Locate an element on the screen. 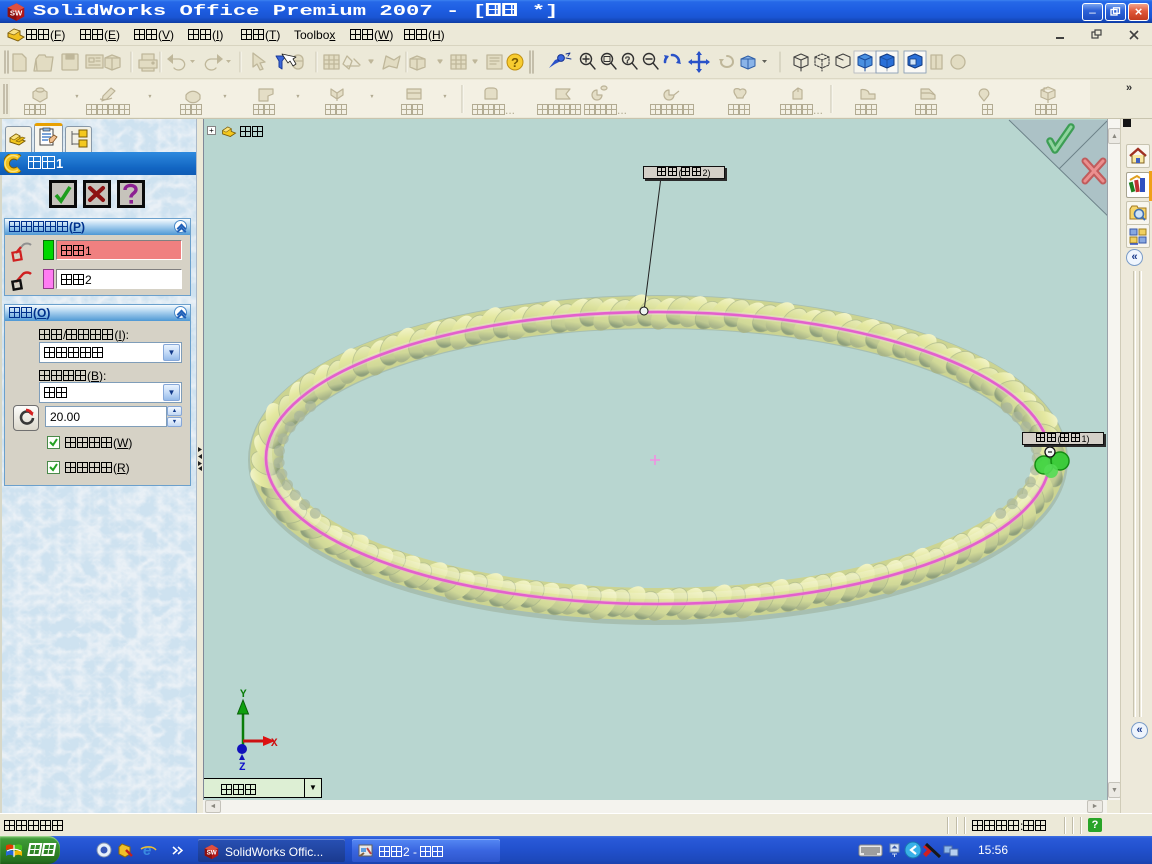  svg-text: e is located at coordinates (147, 850).